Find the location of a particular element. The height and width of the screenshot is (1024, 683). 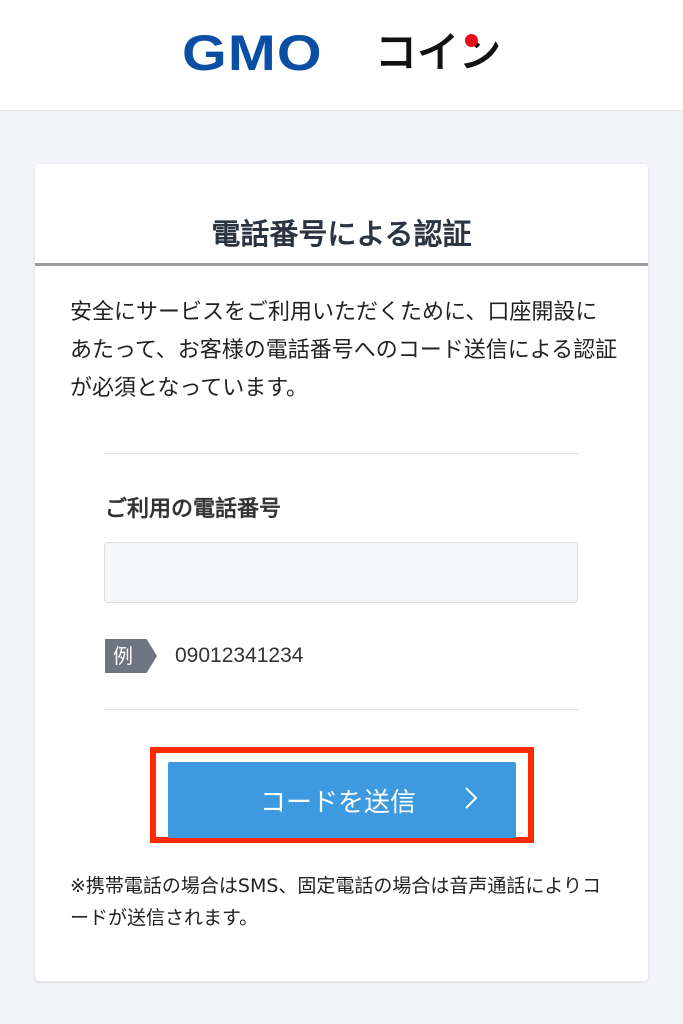

send-code-label: コードを送信 is located at coordinates (338, 803).